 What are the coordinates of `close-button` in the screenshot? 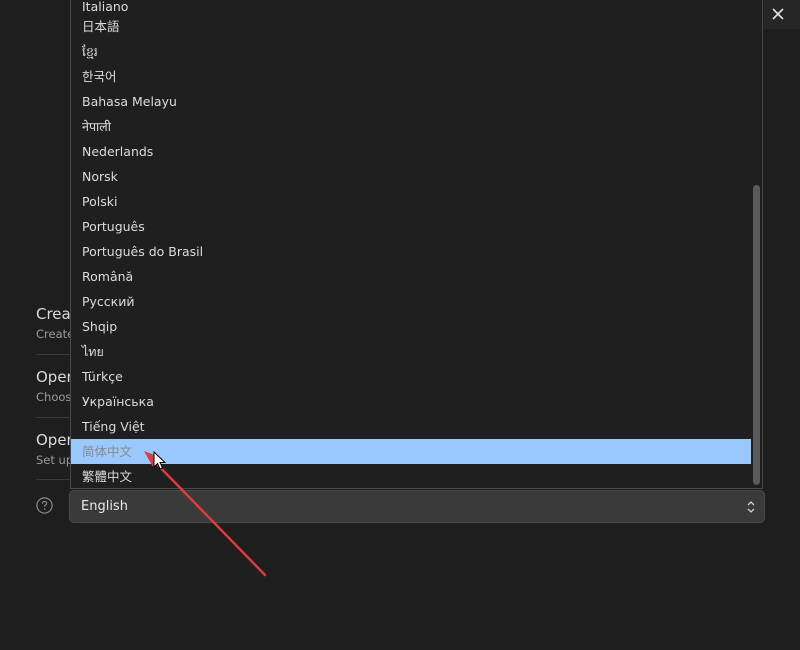 It's located at (778, 14).